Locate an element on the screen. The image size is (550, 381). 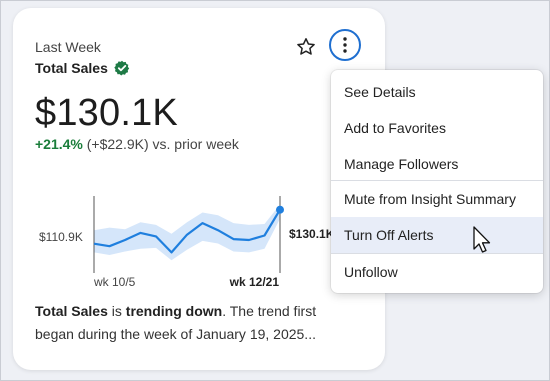
period-label: Last Week is located at coordinates (68, 47).